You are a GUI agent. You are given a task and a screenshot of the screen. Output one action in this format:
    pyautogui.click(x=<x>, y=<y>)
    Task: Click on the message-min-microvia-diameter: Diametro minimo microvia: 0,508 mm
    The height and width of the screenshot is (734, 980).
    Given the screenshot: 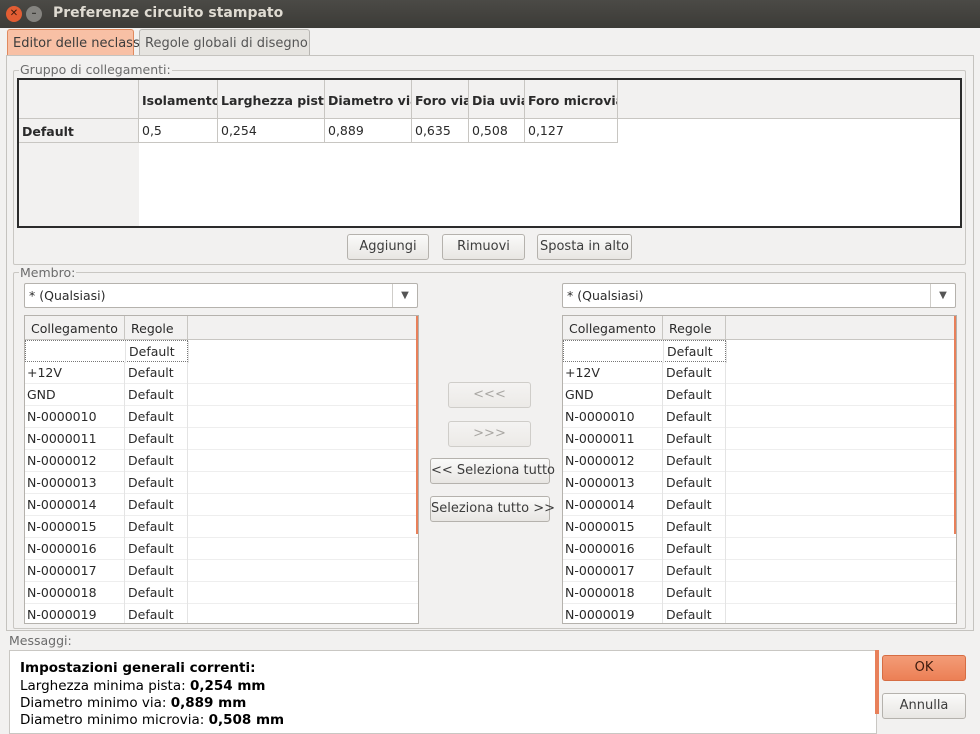 What is the action you would take?
    pyautogui.click(x=152, y=720)
    